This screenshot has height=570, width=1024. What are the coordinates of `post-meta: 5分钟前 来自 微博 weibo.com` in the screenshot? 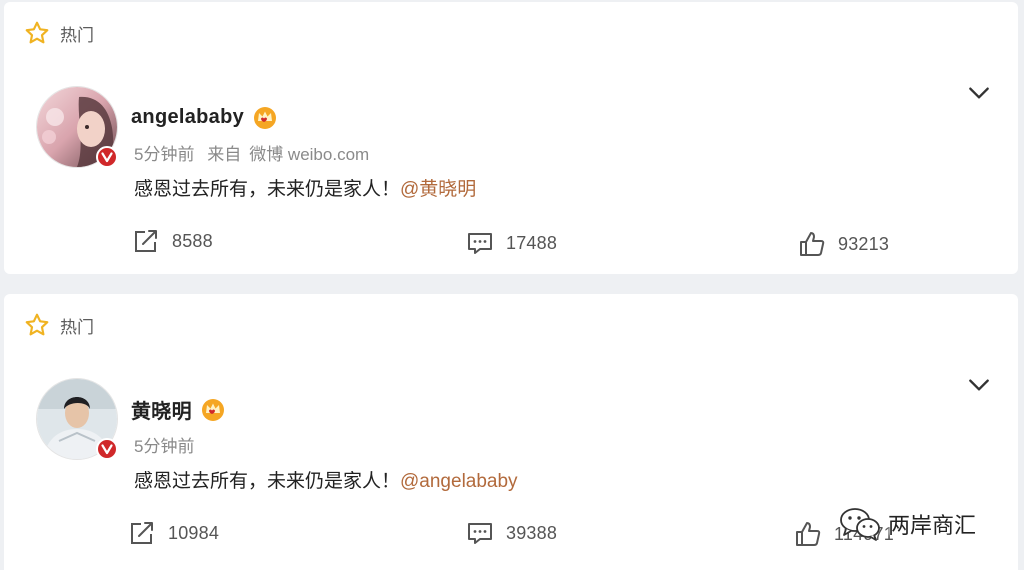 It's located at (255, 152).